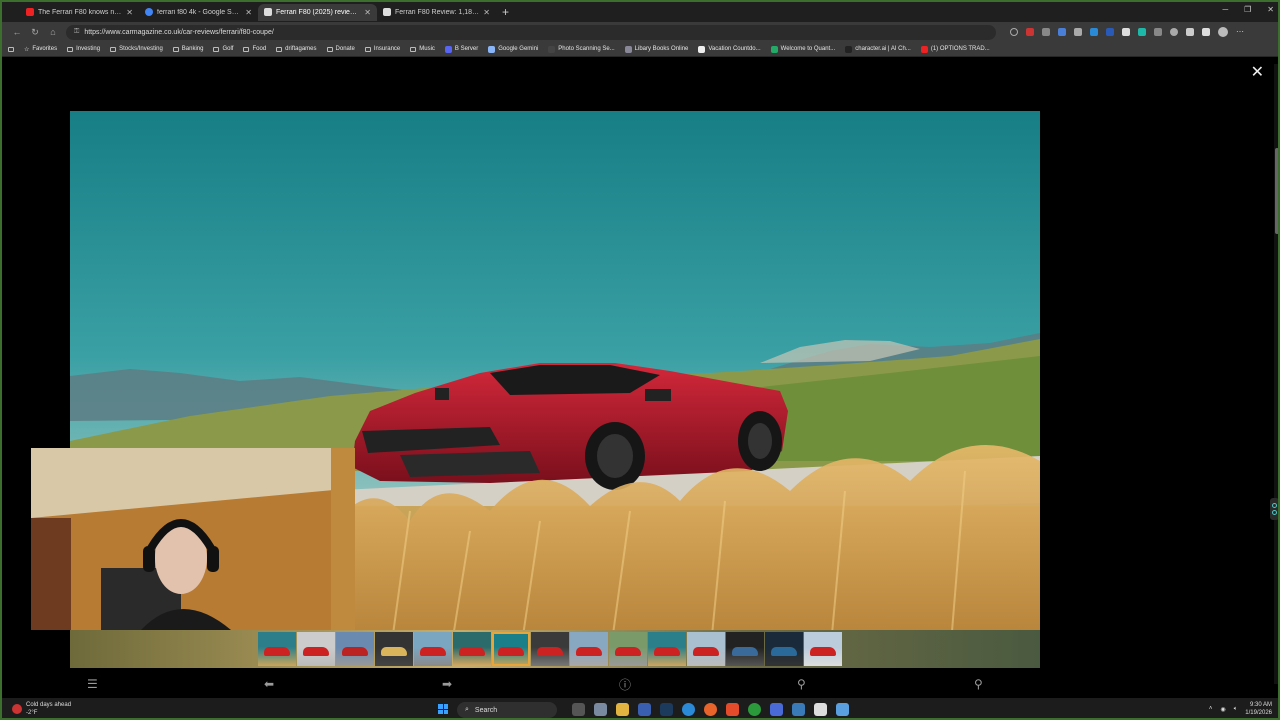 Image resolution: width=1280 pixels, height=720 pixels. I want to click on scrollbar-thumb, so click(1276, 191).